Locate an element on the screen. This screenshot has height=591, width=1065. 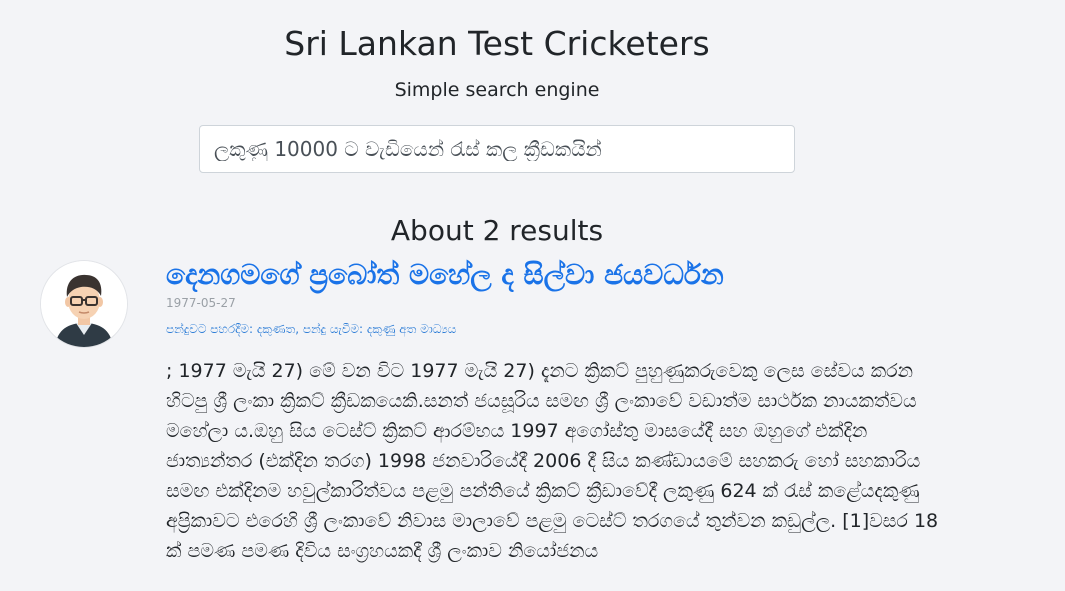
result-date: 1977-05-27 is located at coordinates (201, 303).